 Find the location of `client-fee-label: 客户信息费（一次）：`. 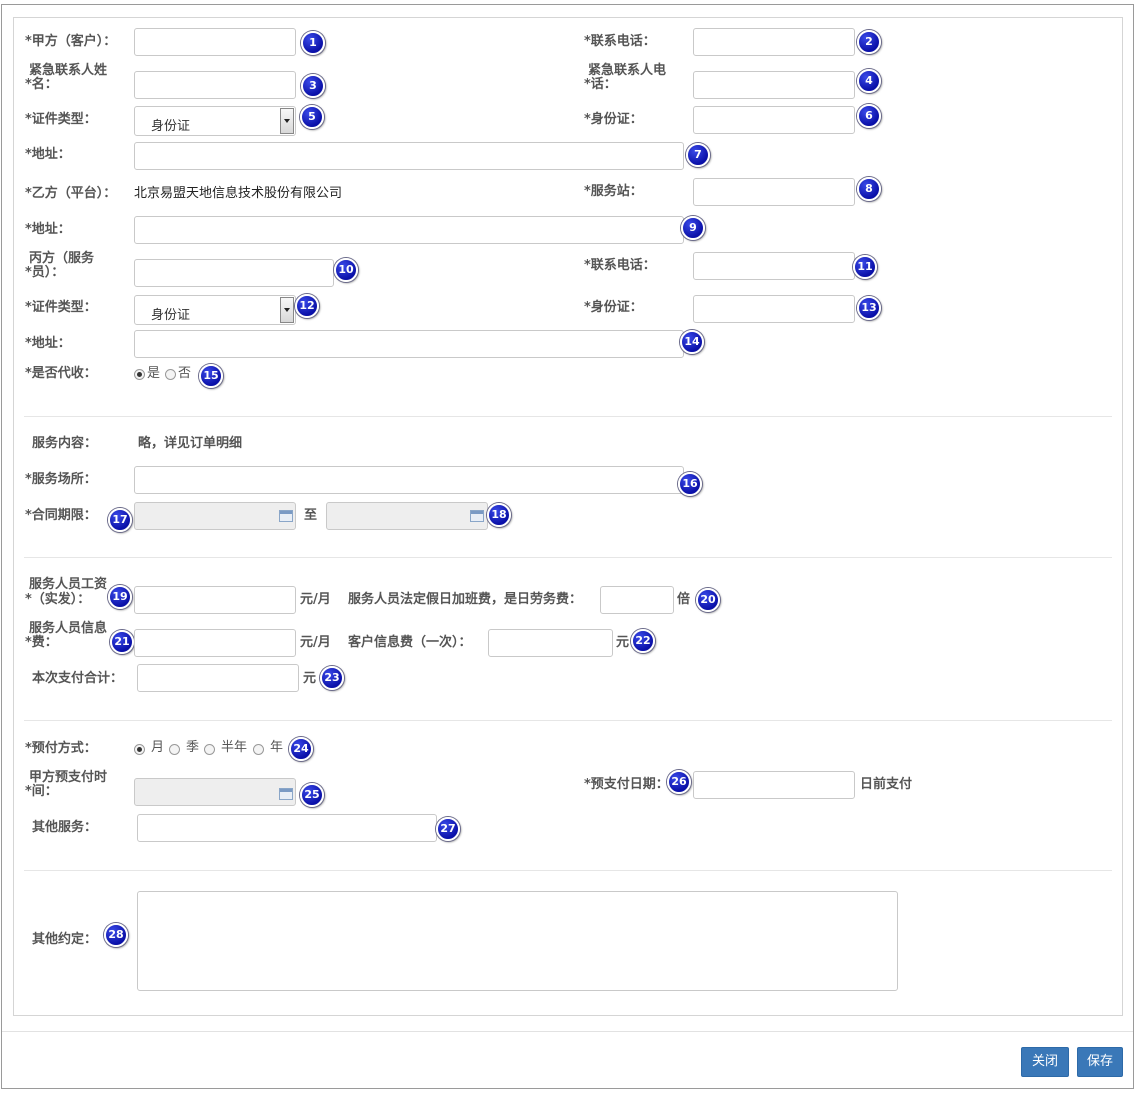

client-fee-label: 客户信息费（一次）： is located at coordinates (410, 642).